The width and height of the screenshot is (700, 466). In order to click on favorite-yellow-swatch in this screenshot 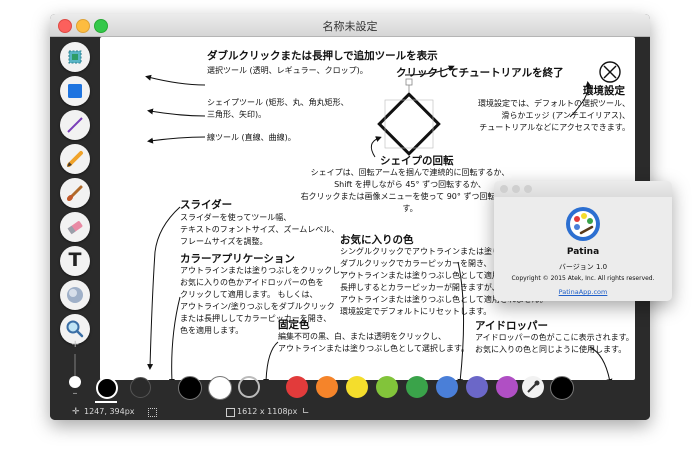, I will do `click(357, 387)`.